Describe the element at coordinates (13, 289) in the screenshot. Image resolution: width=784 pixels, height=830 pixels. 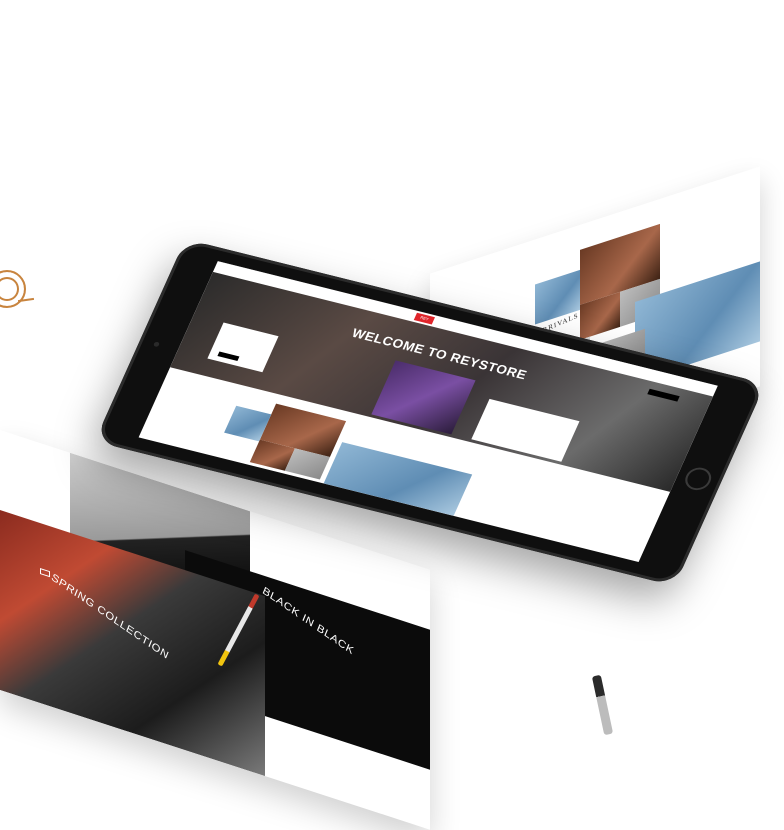
I see `brass-coil-ornament` at that location.